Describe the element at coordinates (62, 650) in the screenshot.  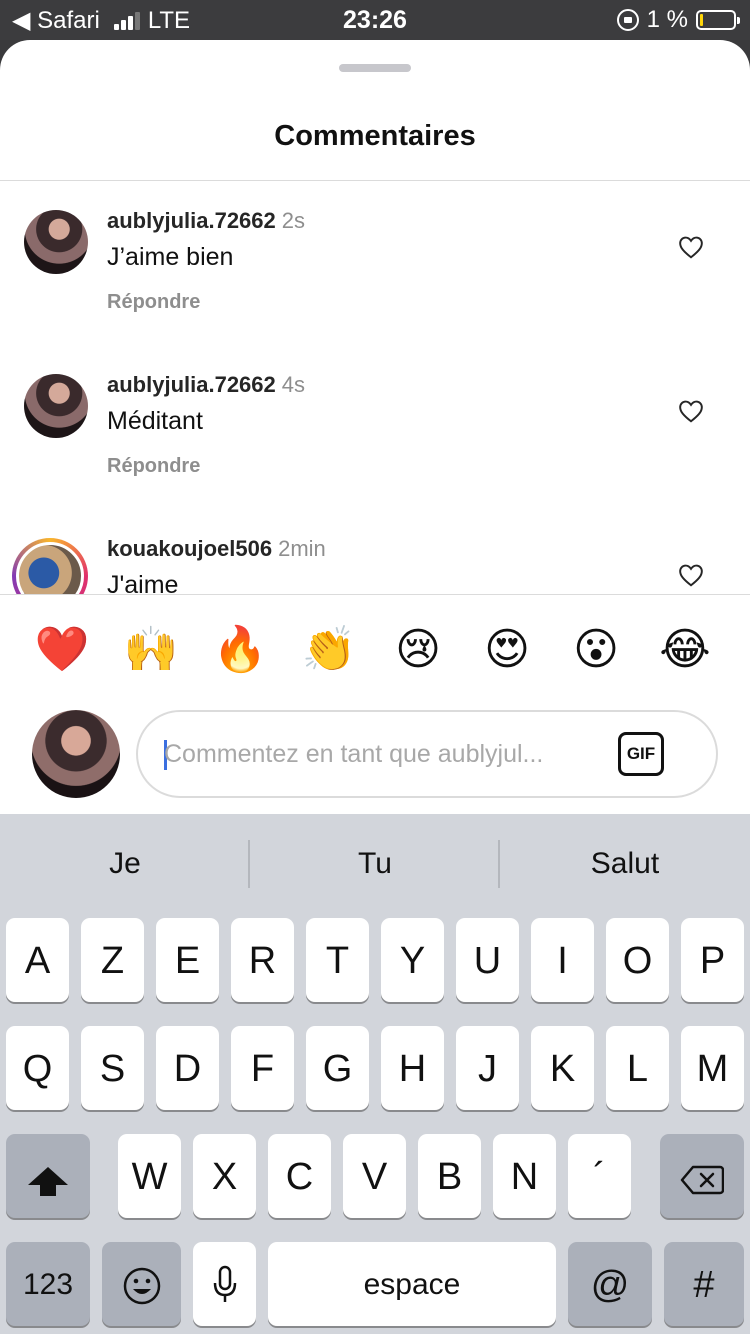
I see `reaction-heart: ❤️` at that location.